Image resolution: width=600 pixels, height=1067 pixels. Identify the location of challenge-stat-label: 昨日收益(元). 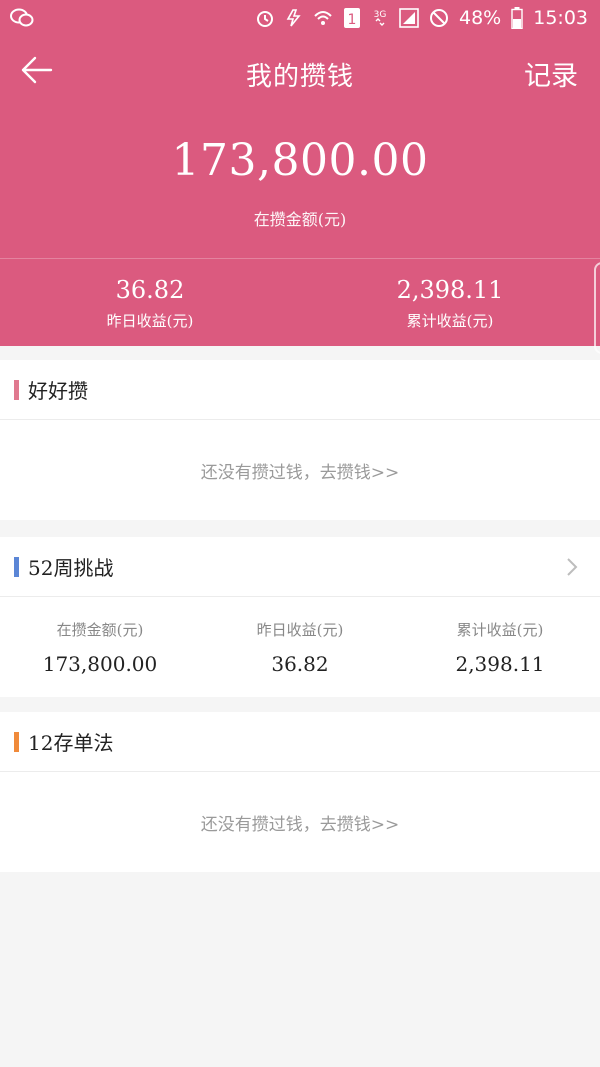
(300, 630).